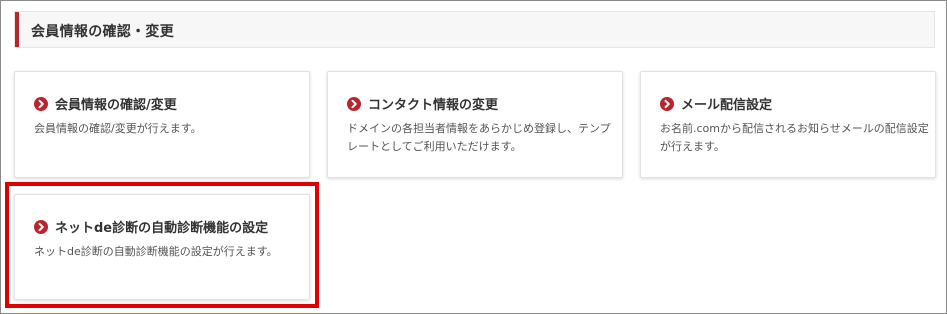  Describe the element at coordinates (727, 105) in the screenshot. I see `card-title-label: メール配信設定` at that location.